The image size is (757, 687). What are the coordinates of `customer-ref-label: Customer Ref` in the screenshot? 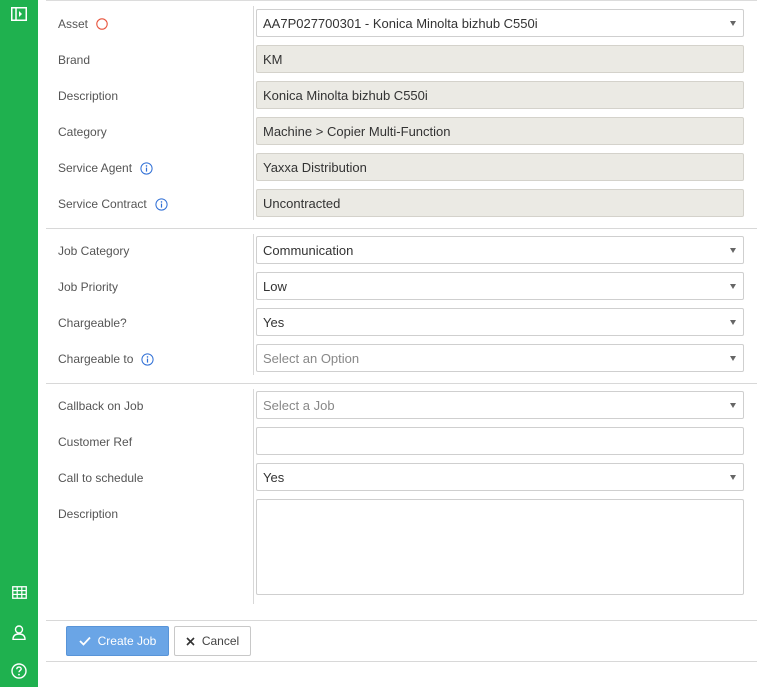 It's located at (95, 442).